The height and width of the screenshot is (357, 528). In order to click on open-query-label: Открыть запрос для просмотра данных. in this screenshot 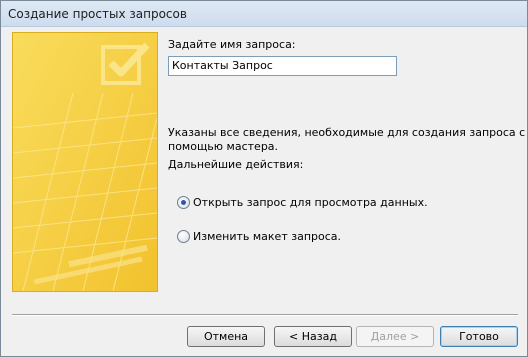, I will do `click(310, 202)`.